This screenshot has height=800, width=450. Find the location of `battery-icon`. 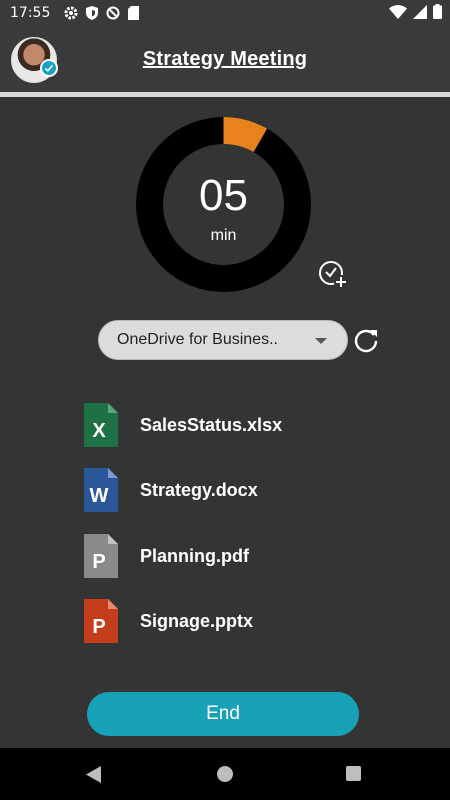

battery-icon is located at coordinates (437, 11).